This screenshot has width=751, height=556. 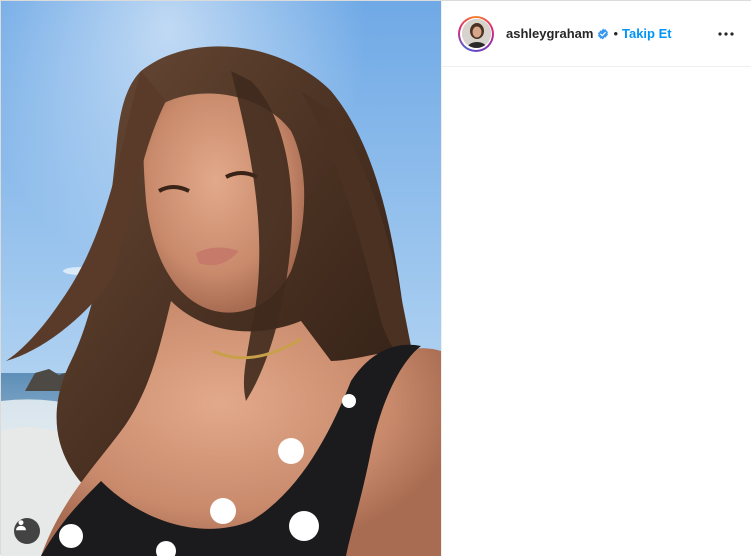 I want to click on more-options-icon, so click(x=726, y=33).